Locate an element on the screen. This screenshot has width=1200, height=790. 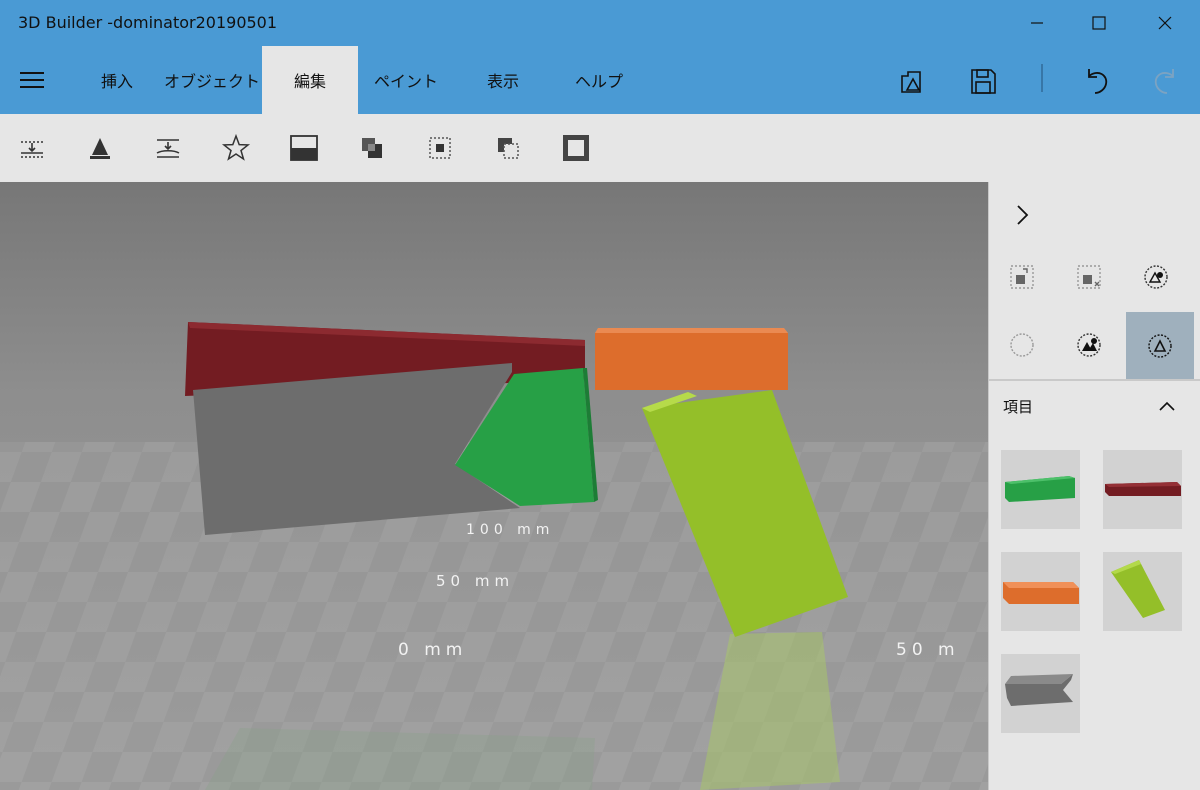
merge-icon is located at coordinates (372, 148).